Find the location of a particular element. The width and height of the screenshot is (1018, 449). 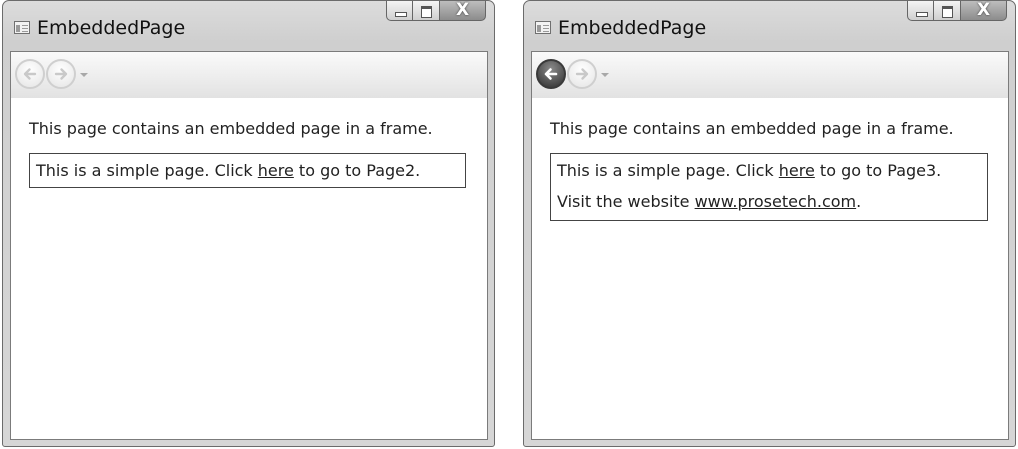

website-link: www.prosetech.com is located at coordinates (776, 201).